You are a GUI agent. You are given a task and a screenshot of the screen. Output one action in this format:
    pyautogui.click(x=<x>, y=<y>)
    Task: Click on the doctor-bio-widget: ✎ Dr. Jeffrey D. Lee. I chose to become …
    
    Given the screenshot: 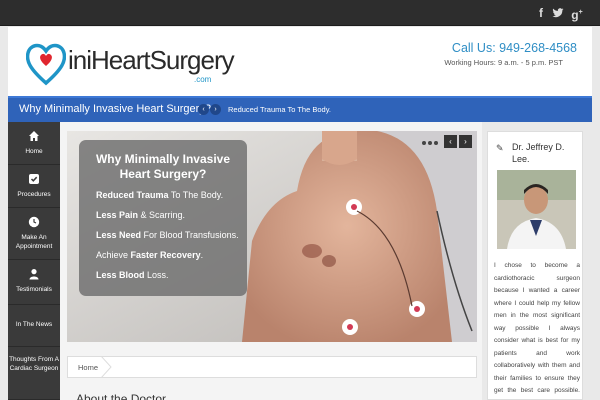 What is the action you would take?
    pyautogui.click(x=535, y=265)
    